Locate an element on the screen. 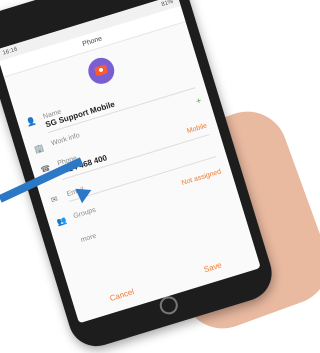  add-work-info-icon: + is located at coordinates (199, 100).